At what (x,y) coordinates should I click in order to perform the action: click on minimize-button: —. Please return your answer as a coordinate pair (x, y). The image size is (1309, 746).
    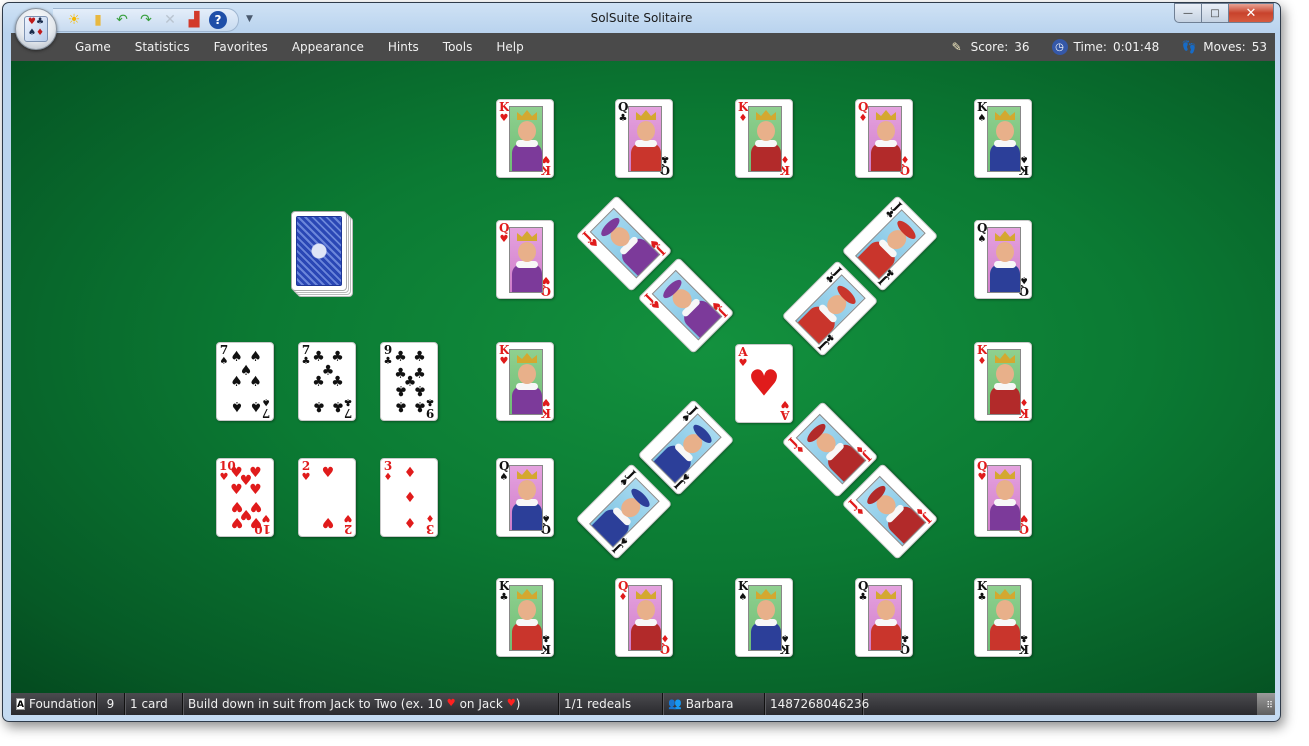
    Looking at the image, I should click on (1187, 13).